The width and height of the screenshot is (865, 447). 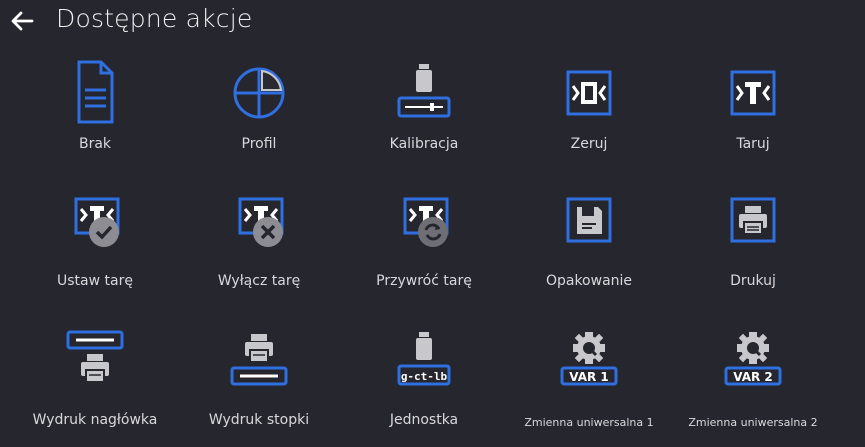 I want to click on action-zeruj: Zeruj, so click(x=589, y=108).